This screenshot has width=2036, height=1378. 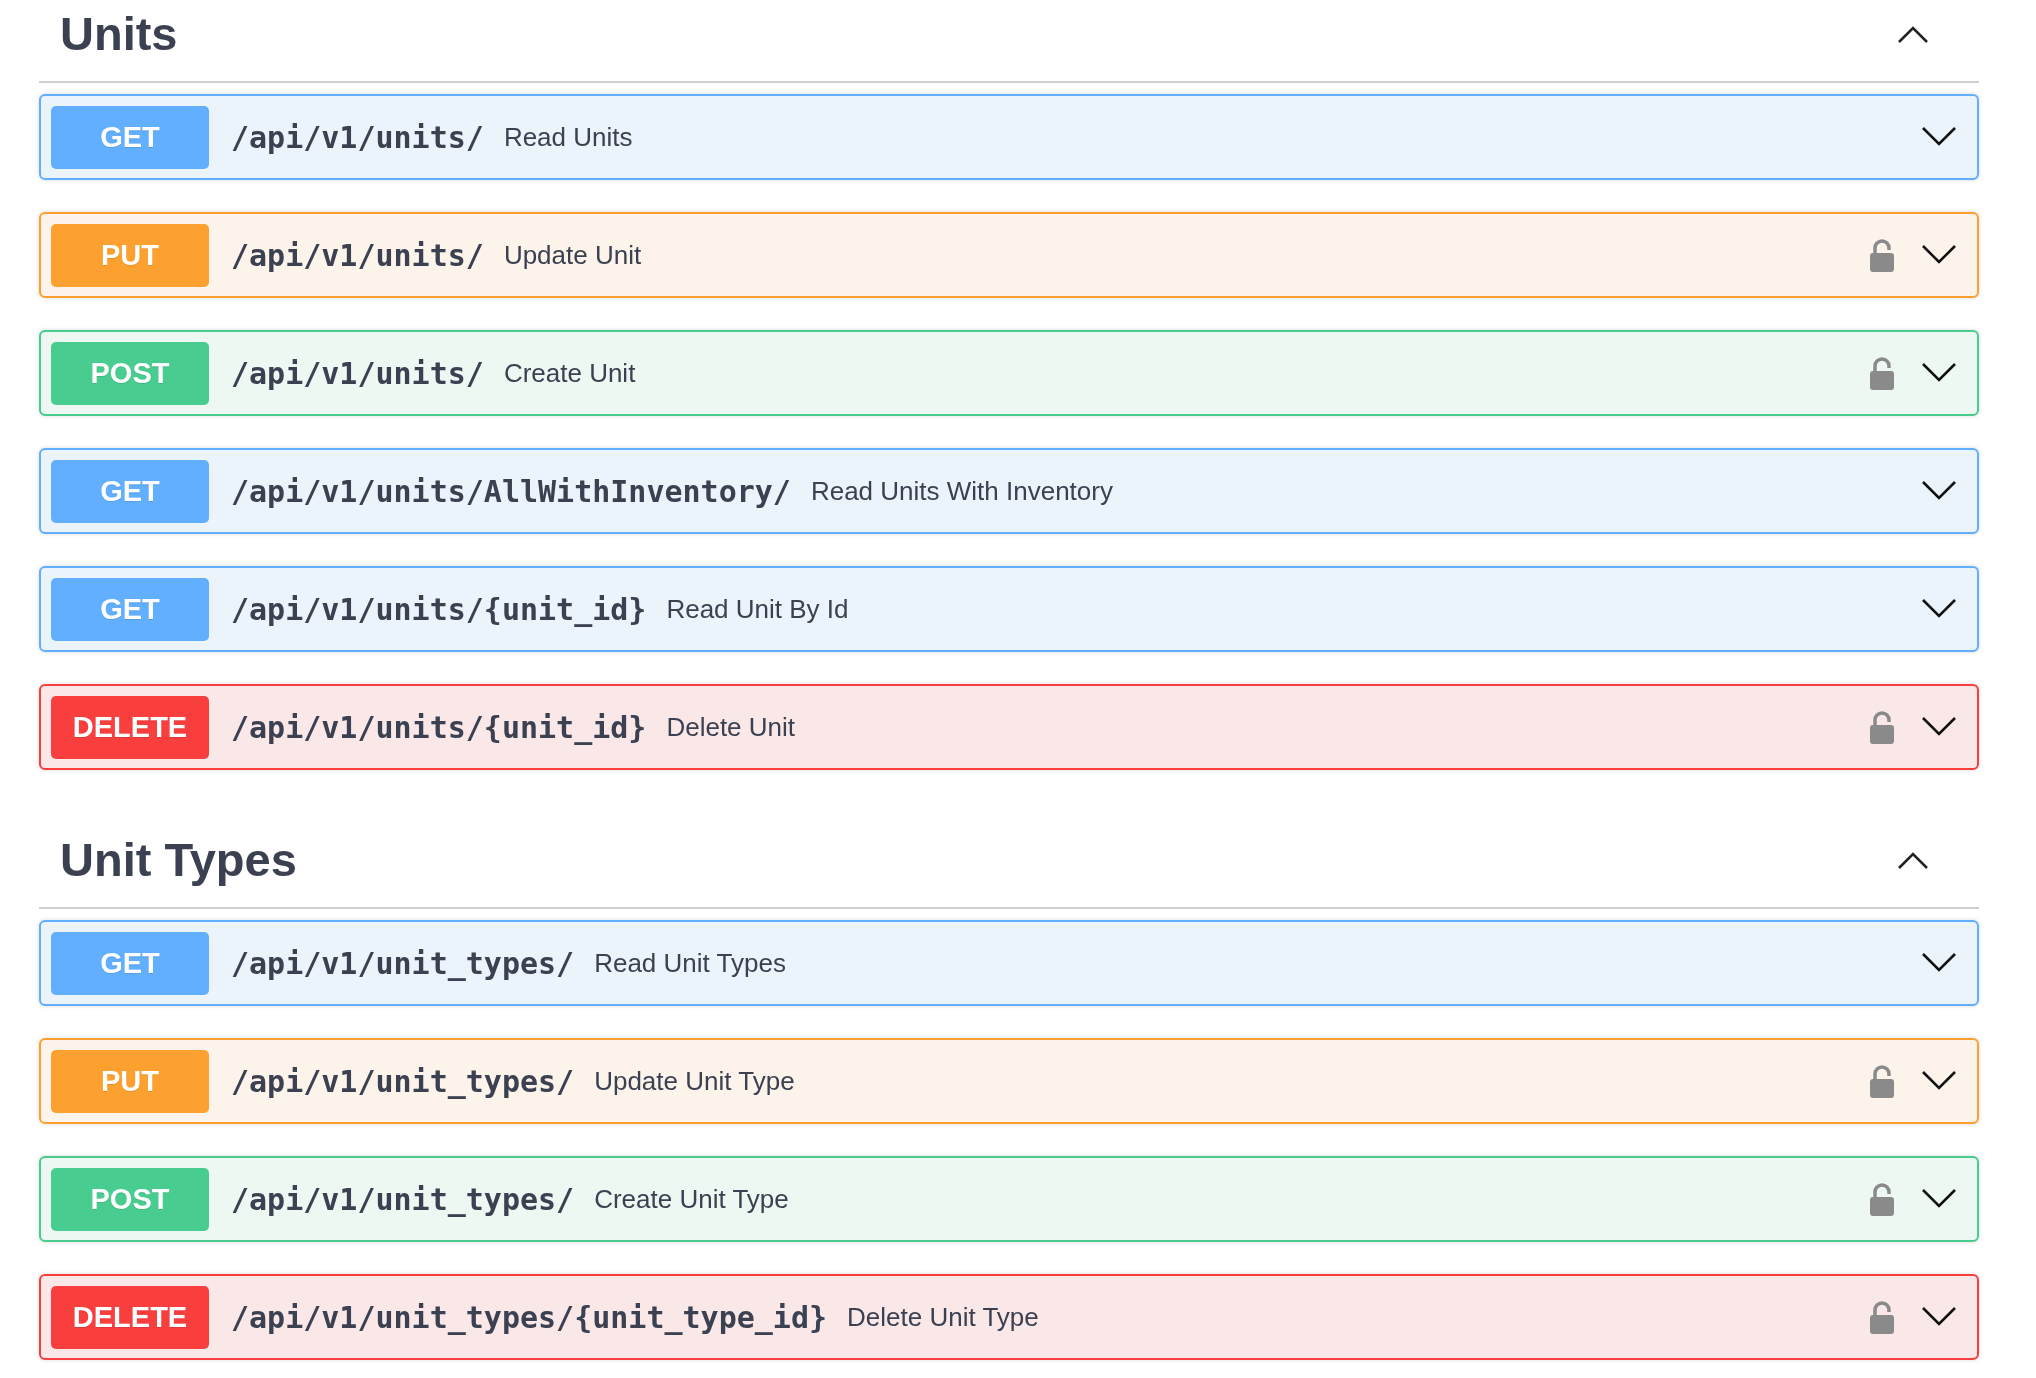 I want to click on endpoint-summary: Read Unit Types, so click(x=690, y=963).